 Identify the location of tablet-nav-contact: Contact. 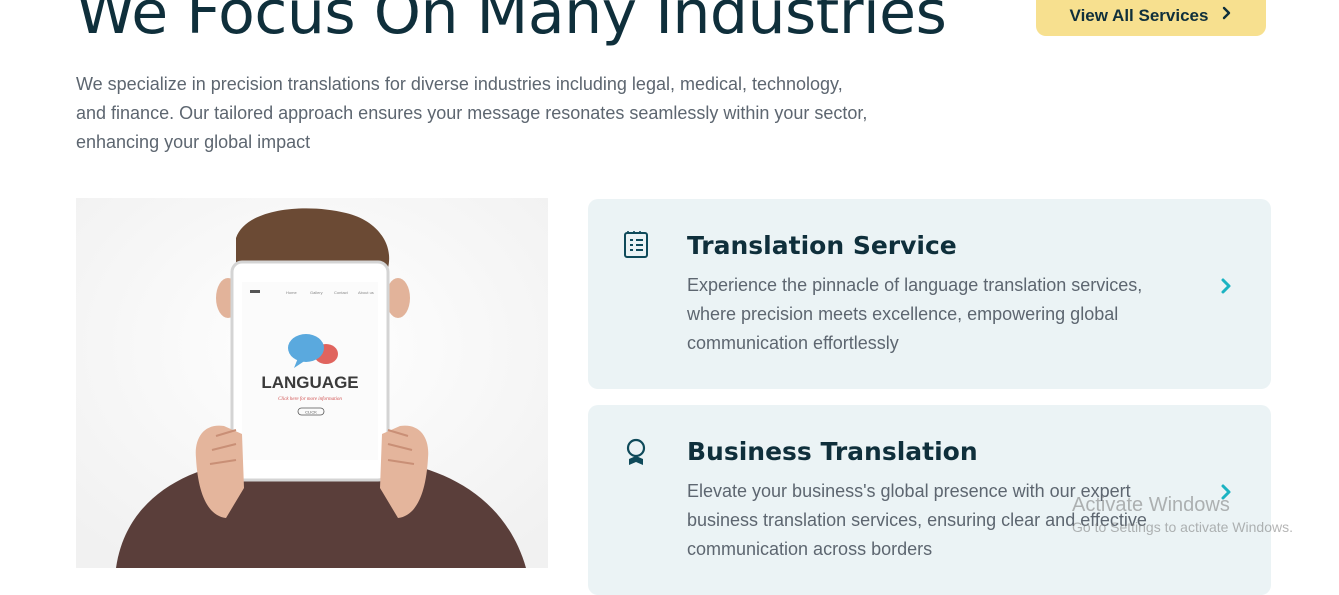
(341, 292).